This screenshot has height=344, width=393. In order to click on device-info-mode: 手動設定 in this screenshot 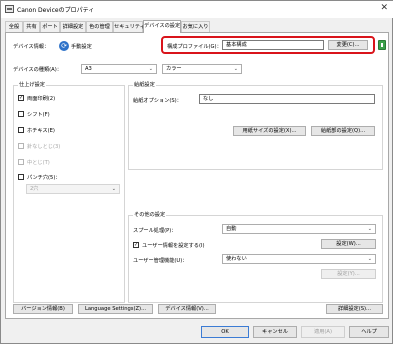, I will do `click(81, 47)`.